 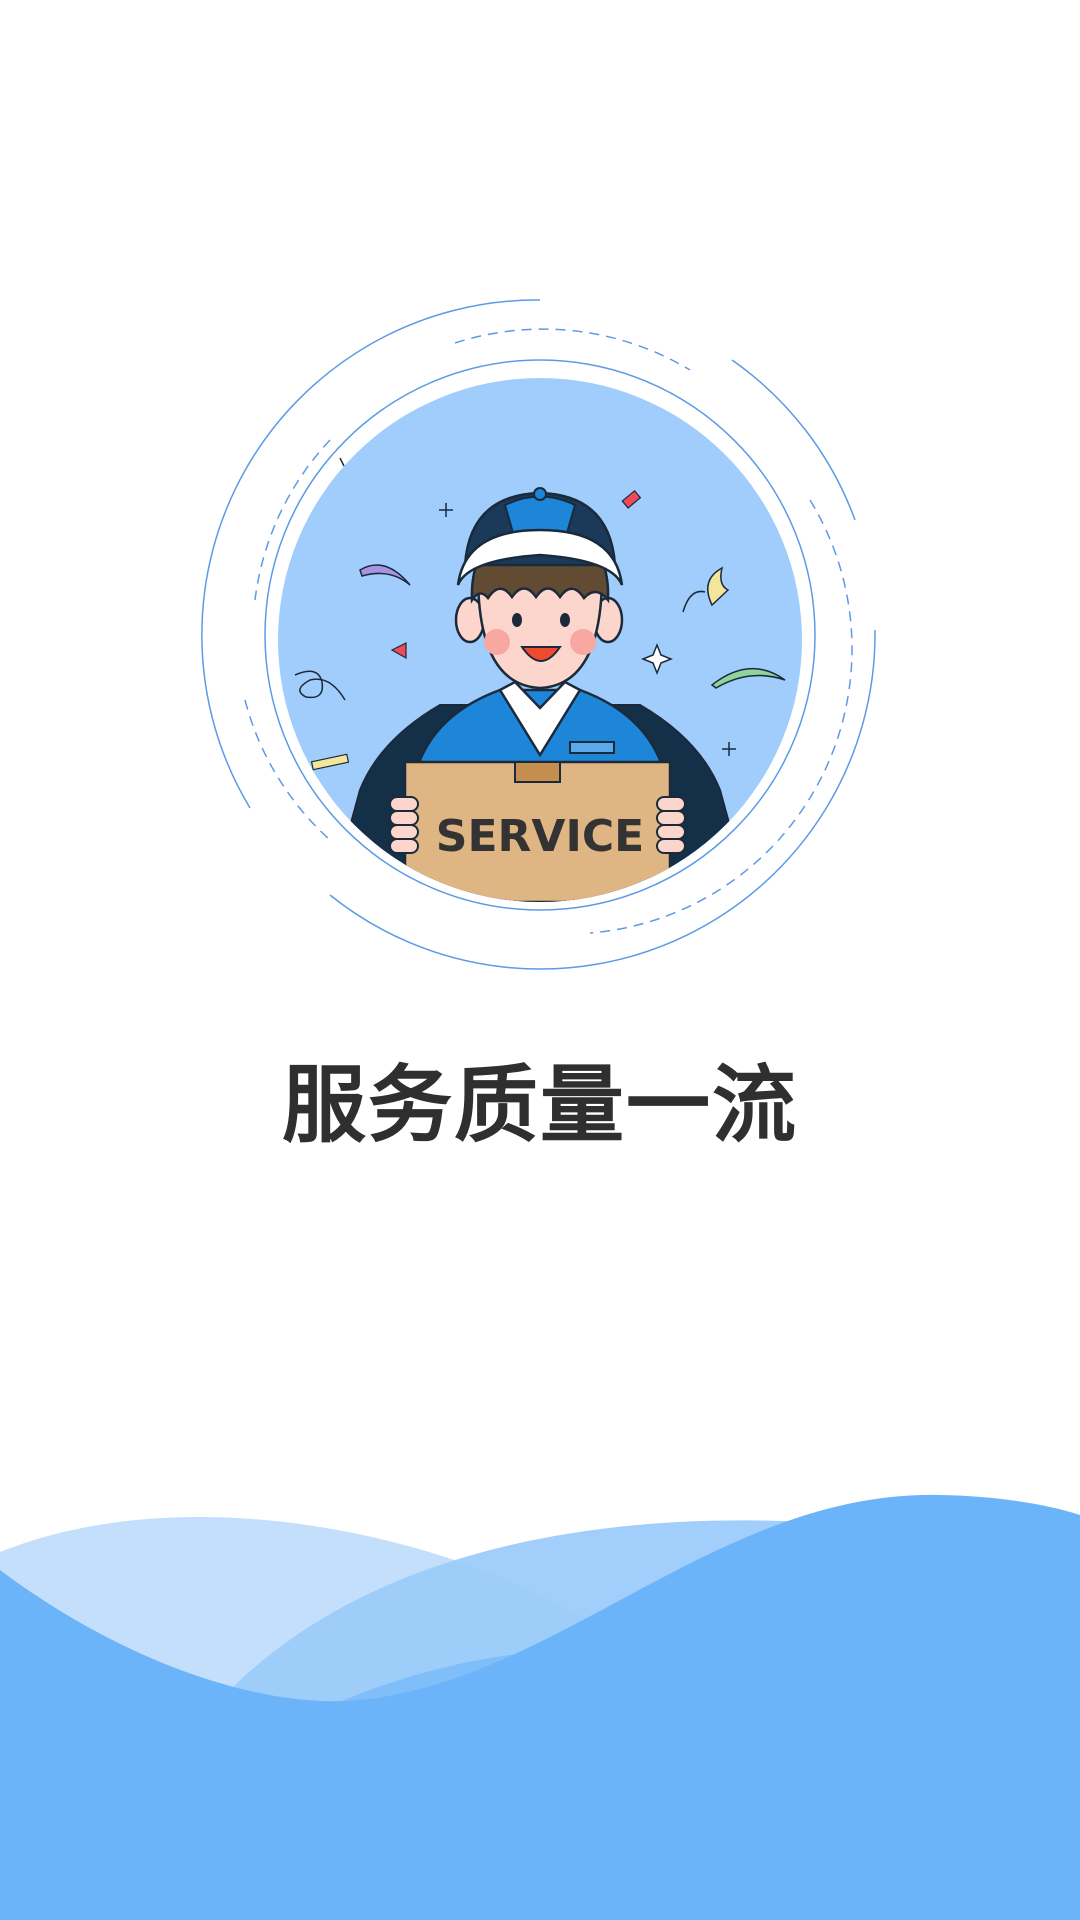 What do you see at coordinates (404, 825) in the screenshot?
I see `left-hand` at bounding box center [404, 825].